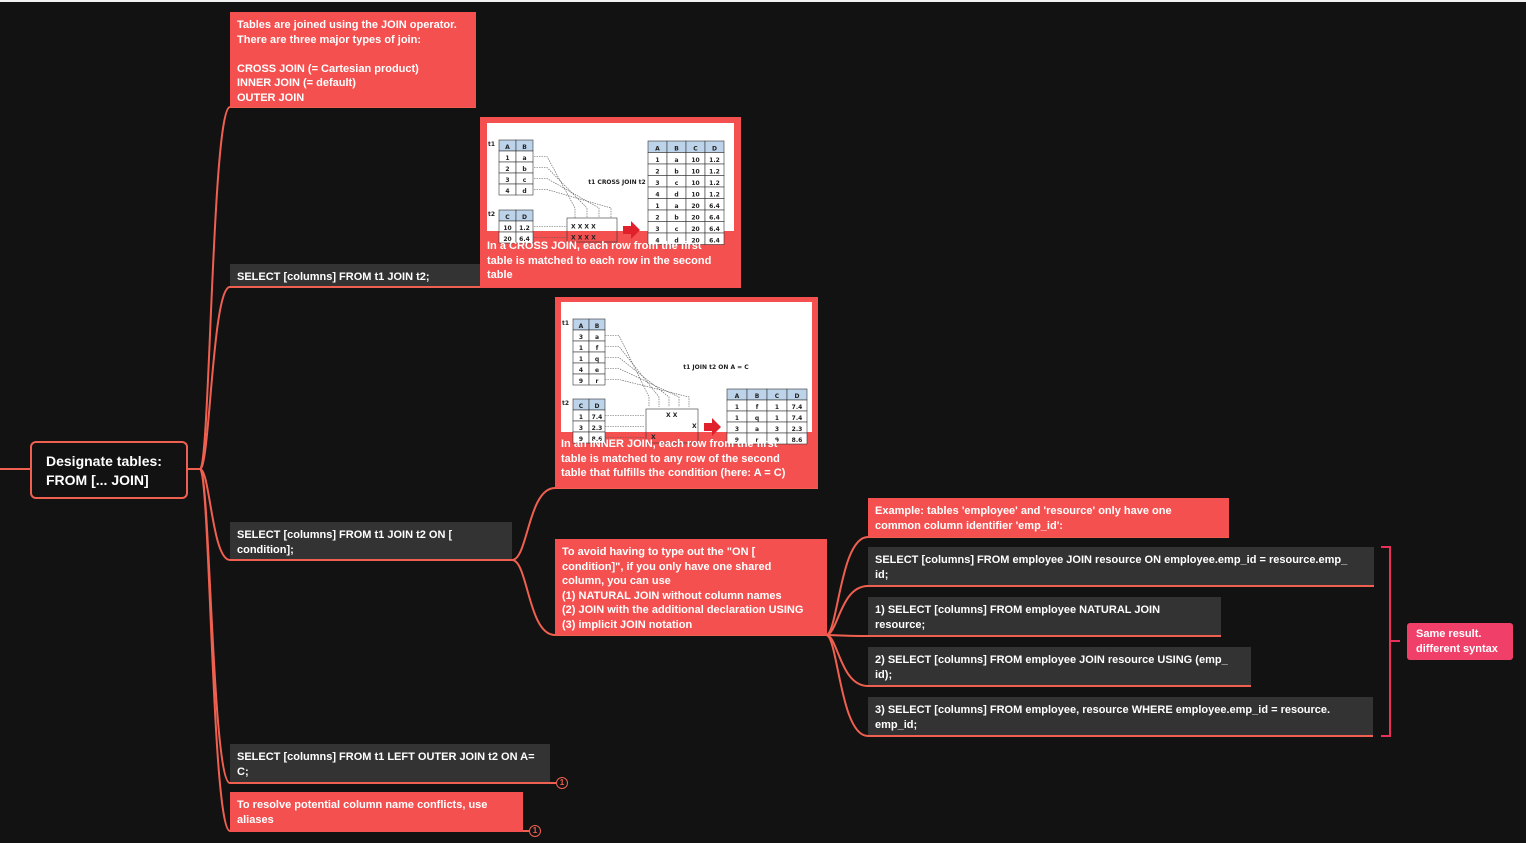 Image resolution: width=1526 pixels, height=843 pixels. I want to click on cross-result-cell-label: 6.4, so click(714, 217).